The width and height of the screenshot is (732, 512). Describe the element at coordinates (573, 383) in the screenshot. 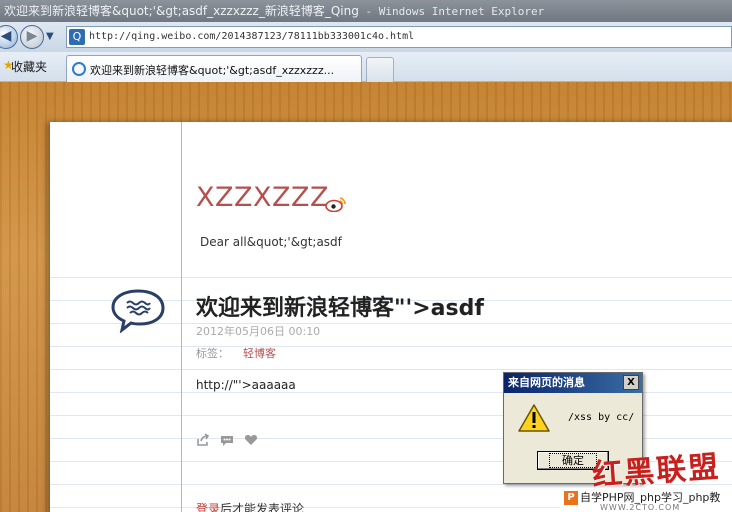

I see `dialog-title: 来自网页的消息 X` at that location.